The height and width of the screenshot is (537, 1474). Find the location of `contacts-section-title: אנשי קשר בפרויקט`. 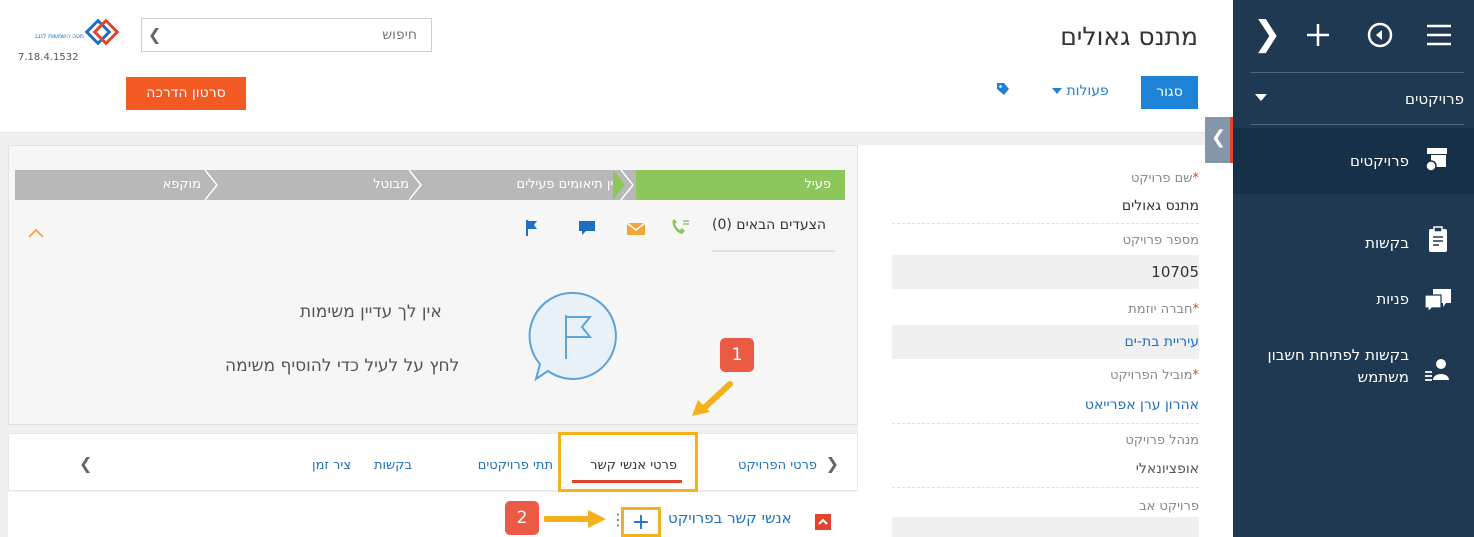

contacts-section-title: אנשי קשר בפרויקט is located at coordinates (730, 518).